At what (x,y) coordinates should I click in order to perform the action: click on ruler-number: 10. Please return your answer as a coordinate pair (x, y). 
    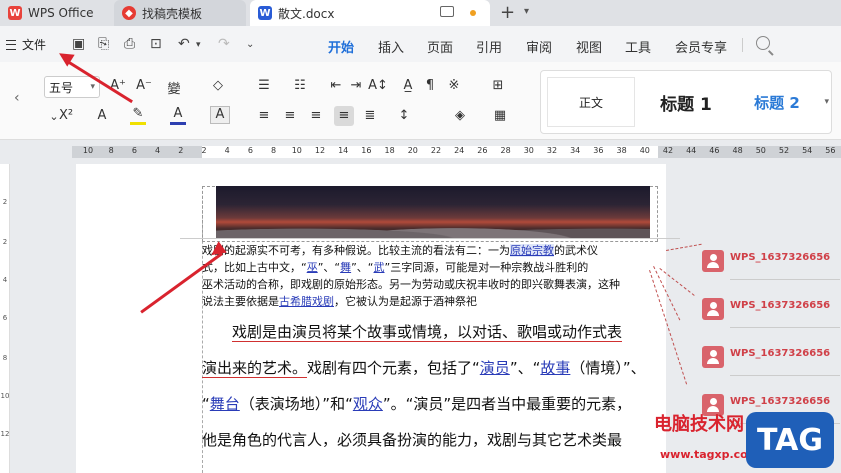
    Looking at the image, I should click on (5, 396).